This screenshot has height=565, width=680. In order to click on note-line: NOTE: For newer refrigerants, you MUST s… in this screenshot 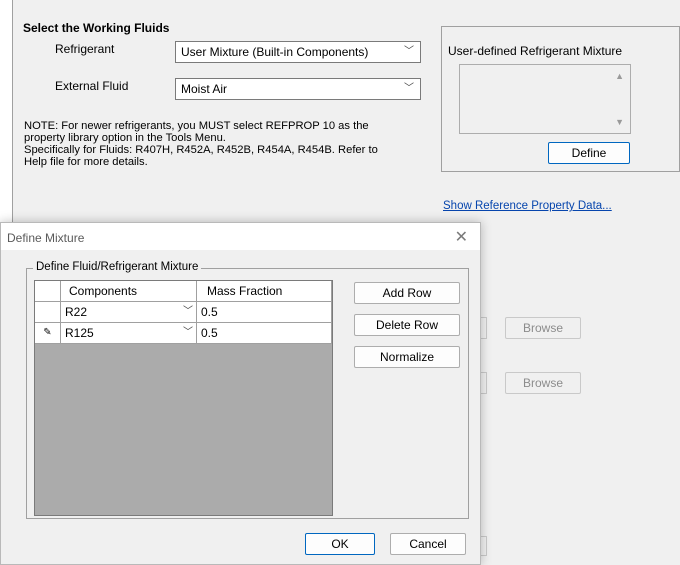, I will do `click(196, 126)`.